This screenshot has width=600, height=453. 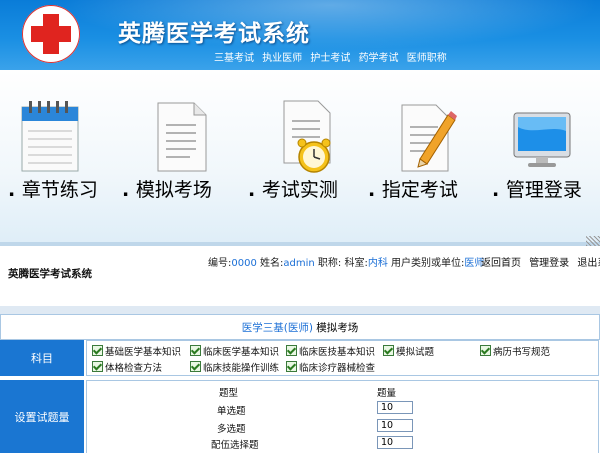 What do you see at coordinates (231, 411) in the screenshot?
I see `question-type-label: 单选题` at bounding box center [231, 411].